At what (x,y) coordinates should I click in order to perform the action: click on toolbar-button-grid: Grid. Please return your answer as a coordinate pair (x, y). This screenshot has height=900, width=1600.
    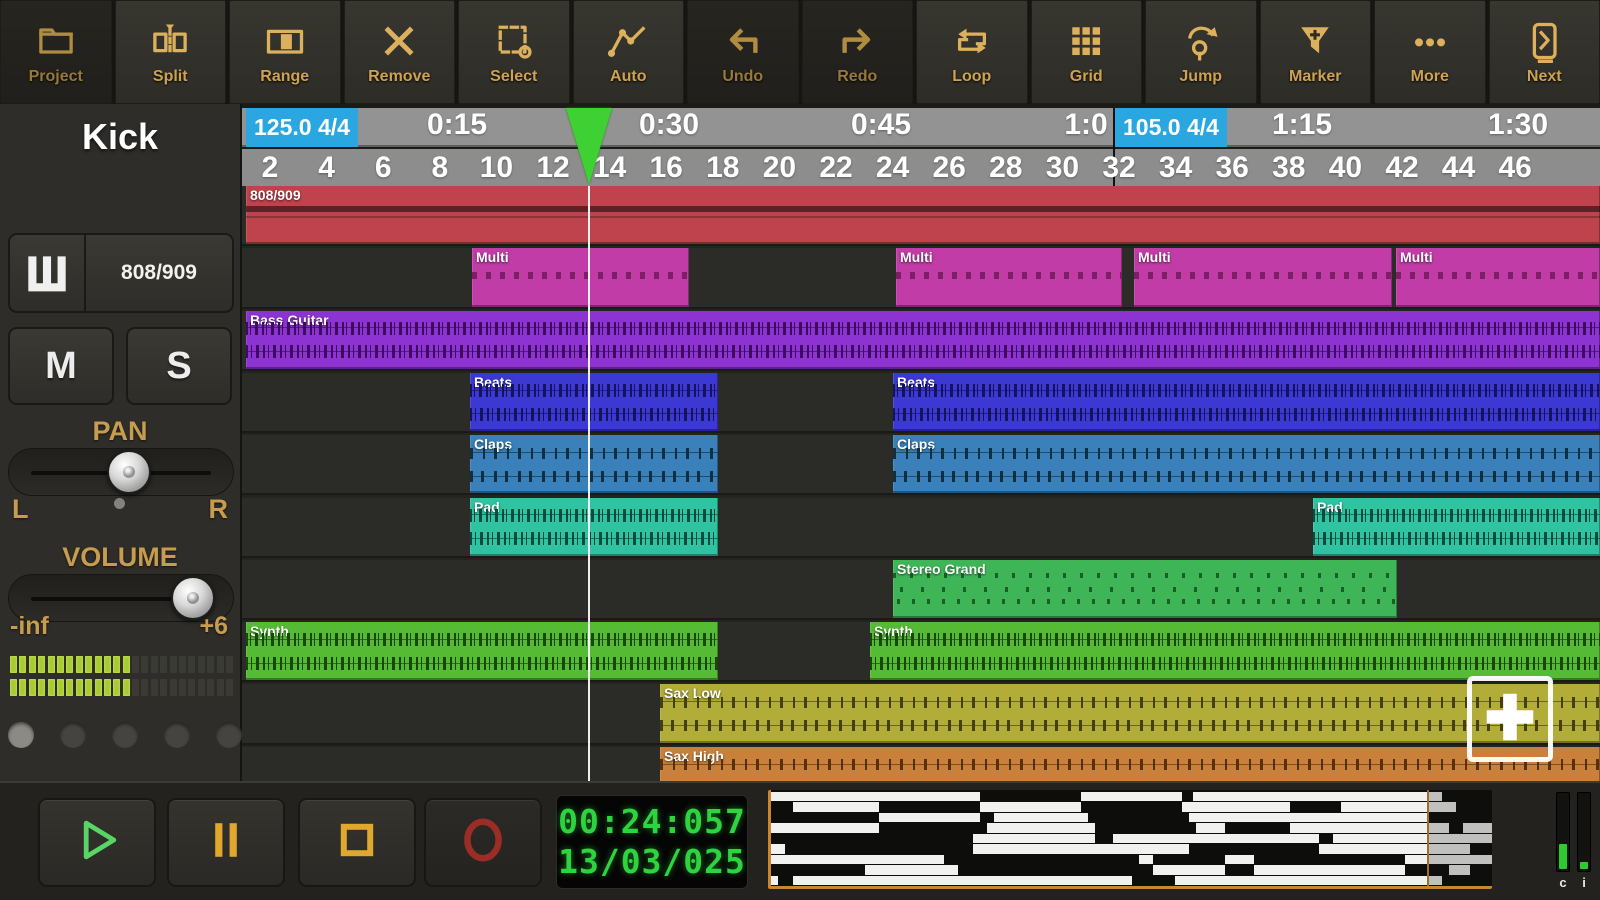
    Looking at the image, I should click on (1086, 52).